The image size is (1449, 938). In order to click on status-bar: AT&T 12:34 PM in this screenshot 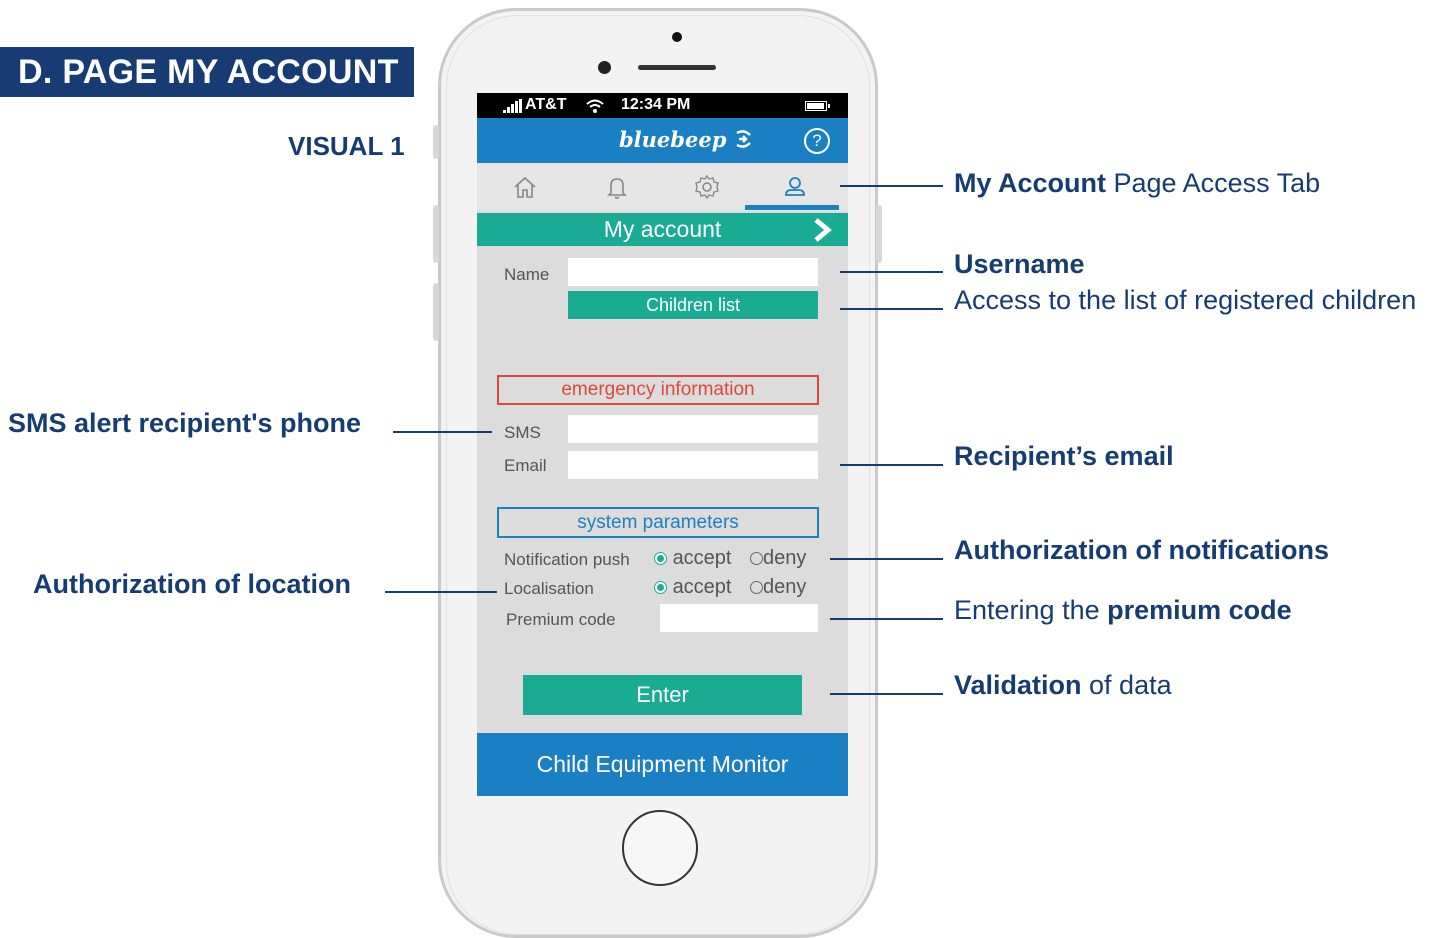, I will do `click(662, 105)`.